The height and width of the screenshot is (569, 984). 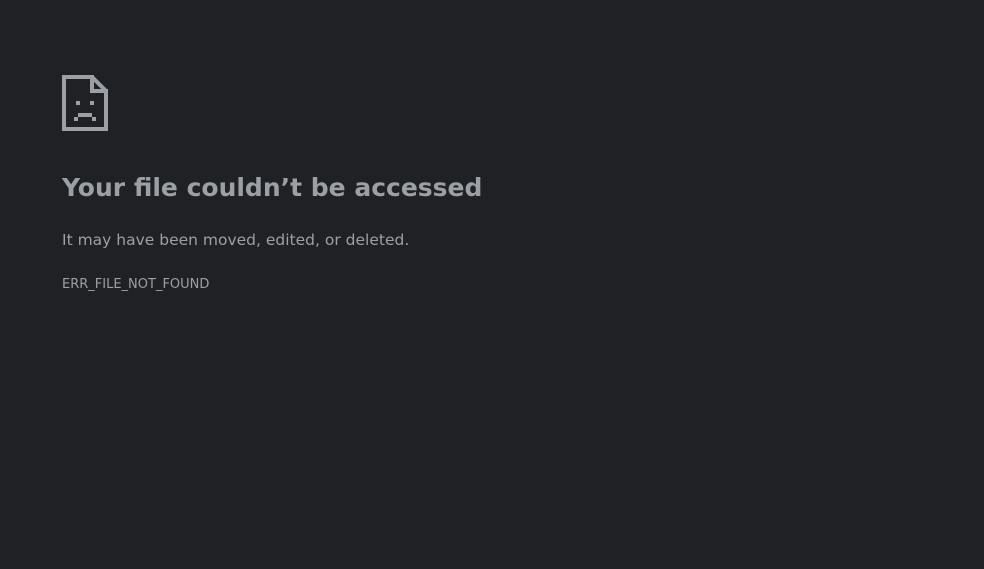 I want to click on page-title: Your file couldn’t be accessed, so click(x=272, y=187).